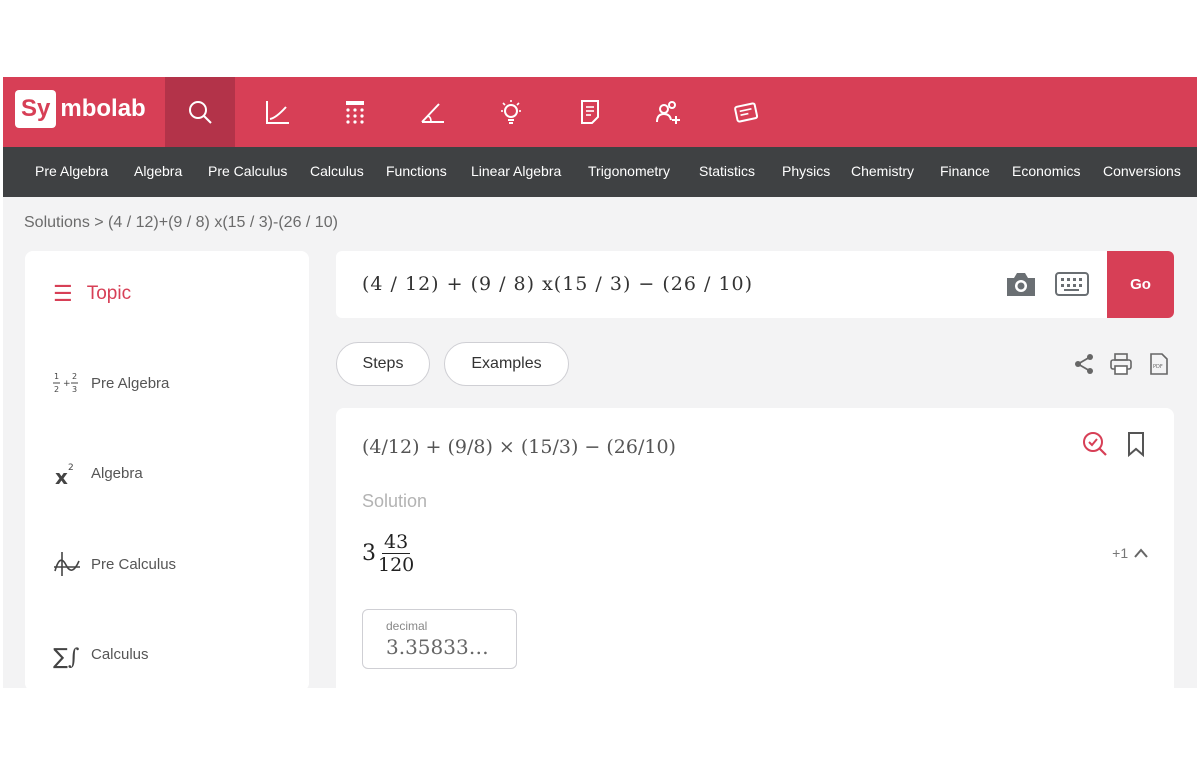 This screenshot has height=765, width=1200. I want to click on geometry-icon, so click(433, 112).